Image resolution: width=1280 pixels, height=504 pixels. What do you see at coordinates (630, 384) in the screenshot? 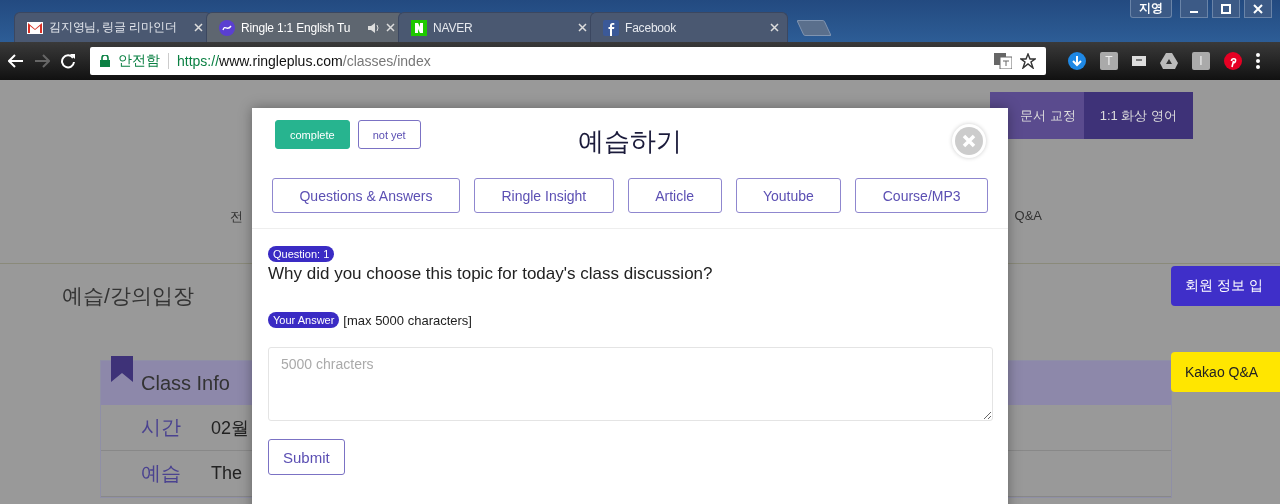
I see `answer-field: 5000 chracters` at bounding box center [630, 384].